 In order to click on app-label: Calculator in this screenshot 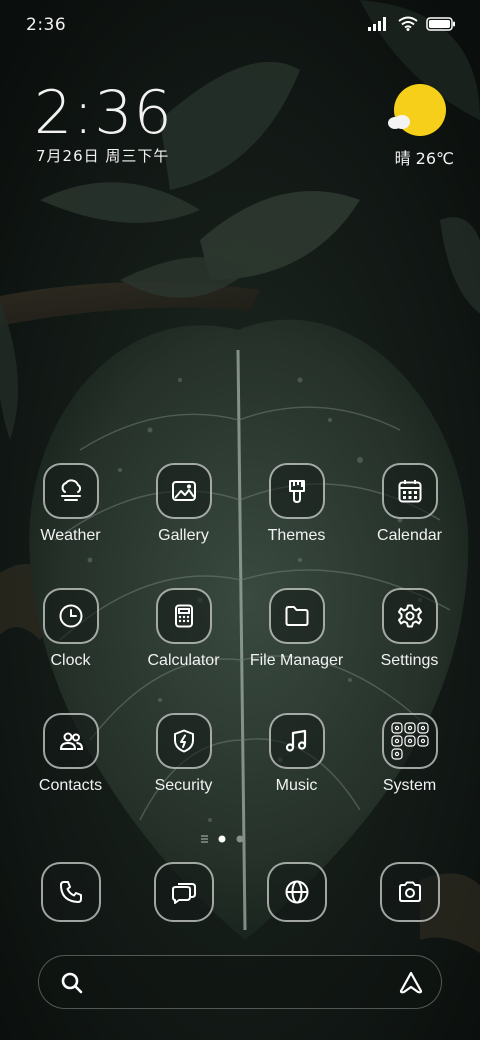, I will do `click(183, 660)`.